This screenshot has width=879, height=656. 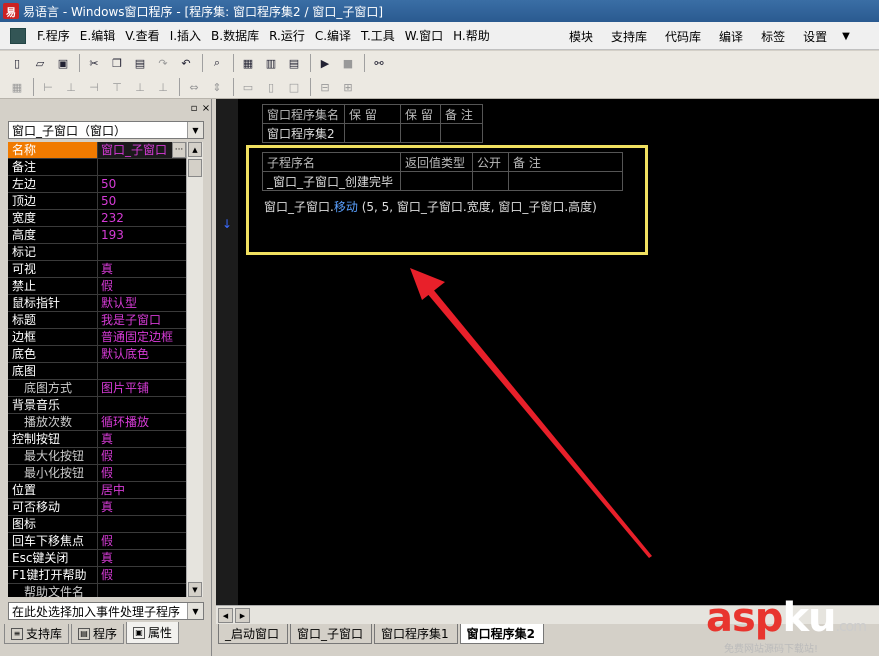 I want to click on menu-build: 编译, so click(x=731, y=36).